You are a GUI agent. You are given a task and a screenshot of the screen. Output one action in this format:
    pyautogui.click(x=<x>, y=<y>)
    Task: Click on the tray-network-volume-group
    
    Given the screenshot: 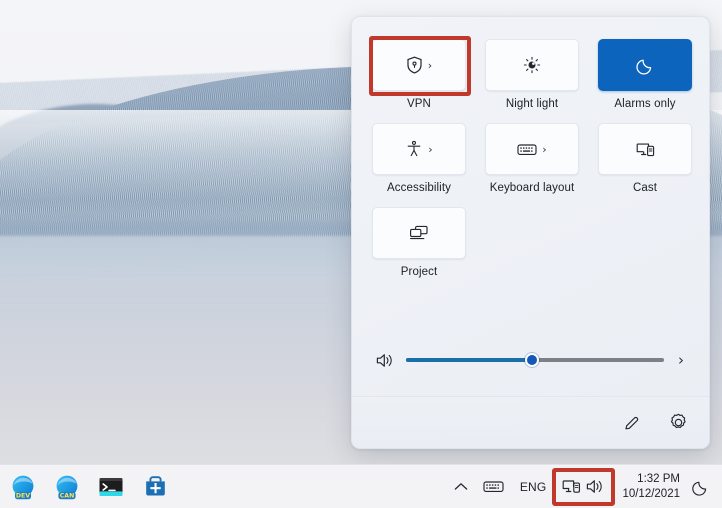 What is the action you would take?
    pyautogui.click(x=584, y=486)
    